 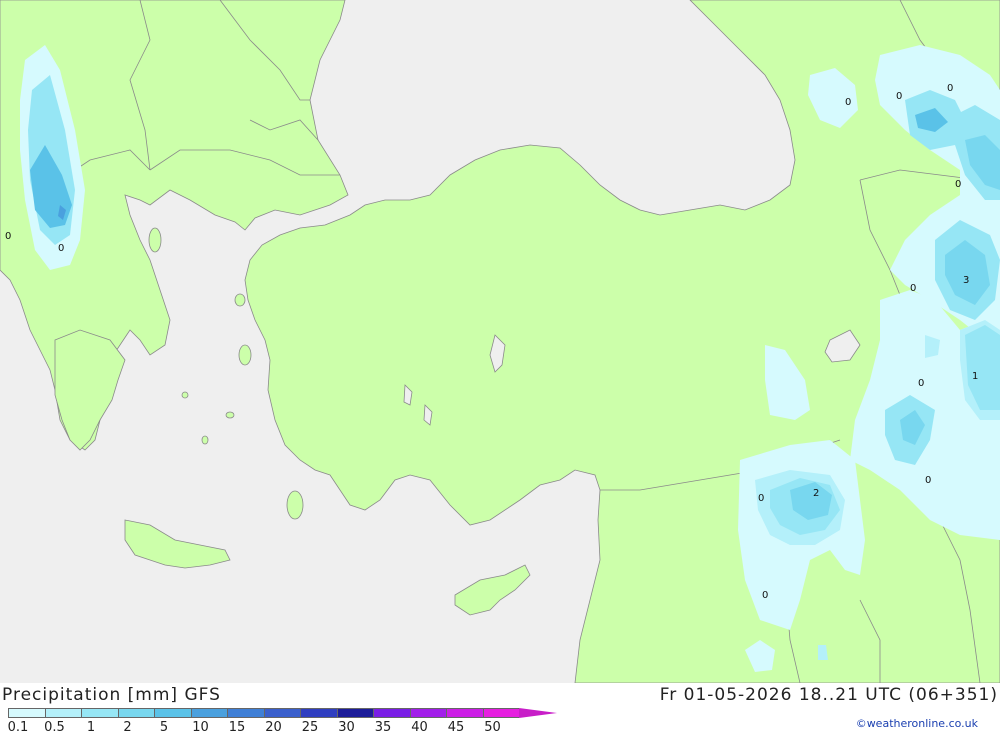 What do you see at coordinates (917, 723) in the screenshot?
I see `credit-link: ©weatheronline.co.uk` at bounding box center [917, 723].